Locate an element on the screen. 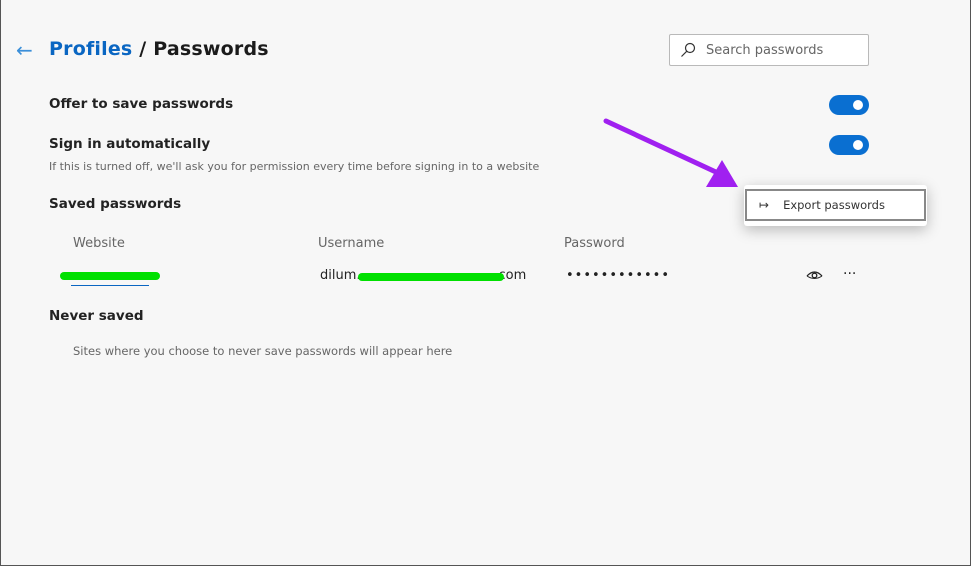  password-cell: •••••••••••• is located at coordinates (618, 275).